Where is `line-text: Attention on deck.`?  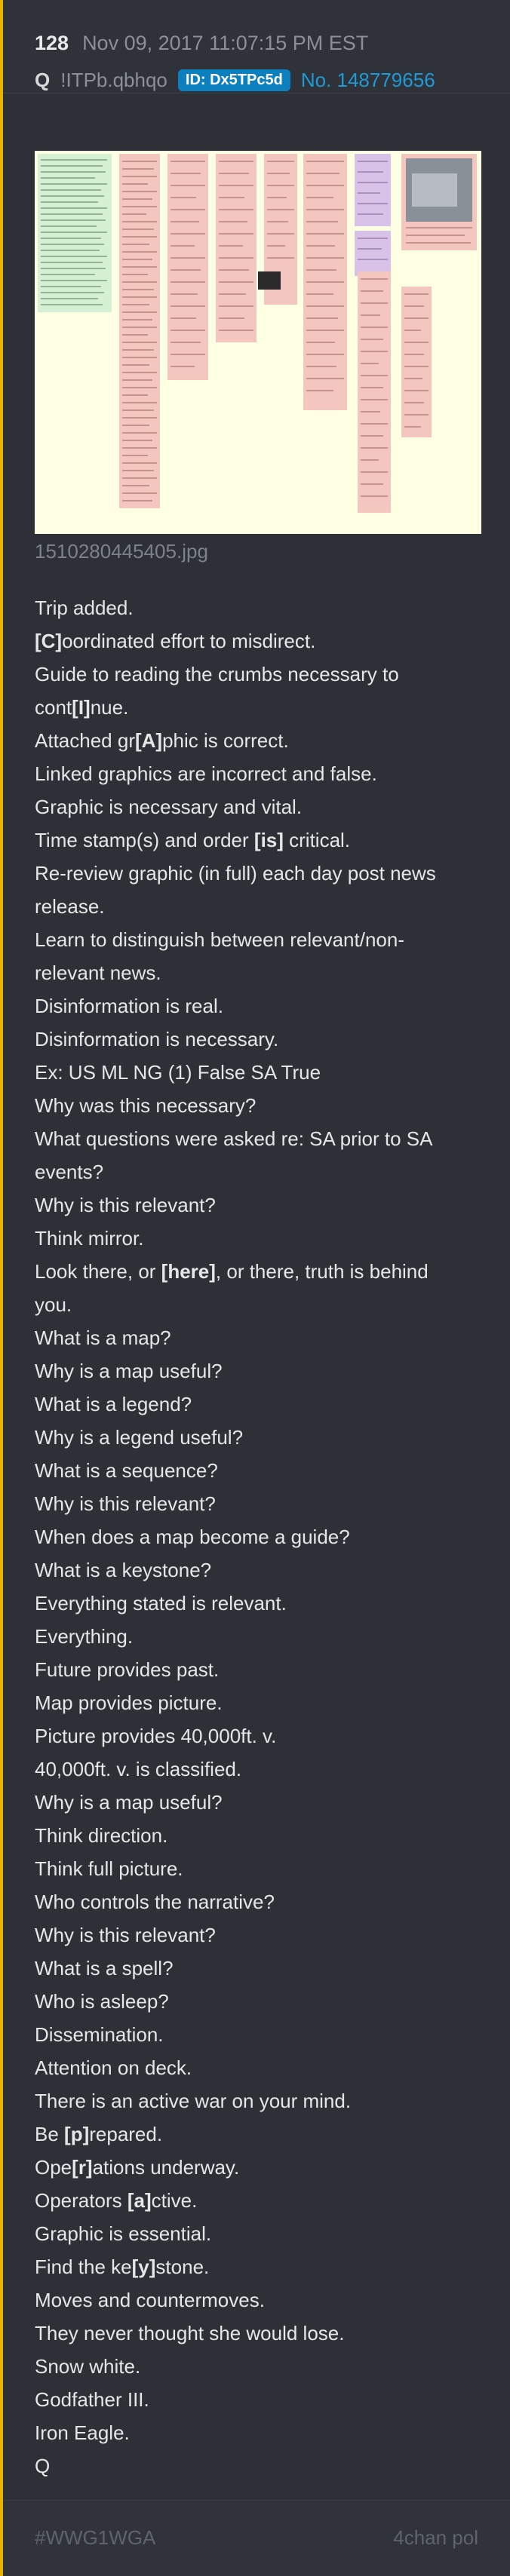 line-text: Attention on deck. is located at coordinates (113, 2067).